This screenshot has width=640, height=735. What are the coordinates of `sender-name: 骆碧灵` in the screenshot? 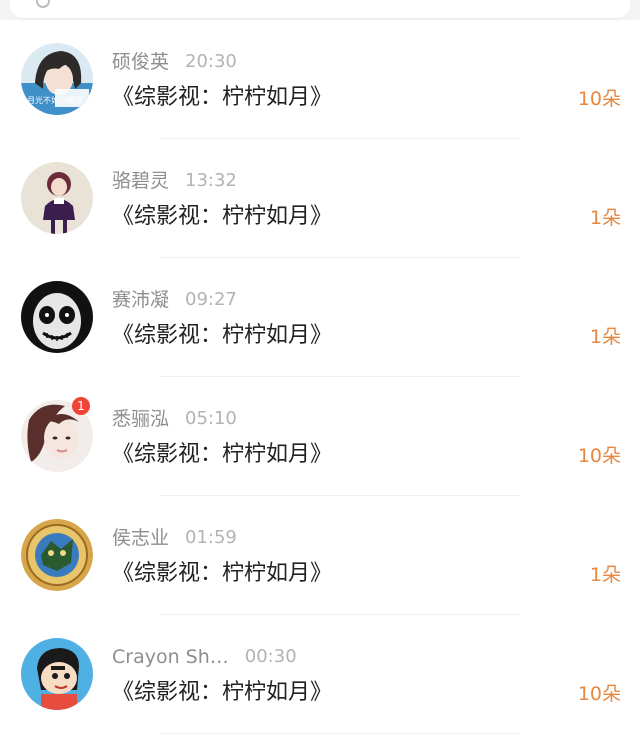 It's located at (140, 181).